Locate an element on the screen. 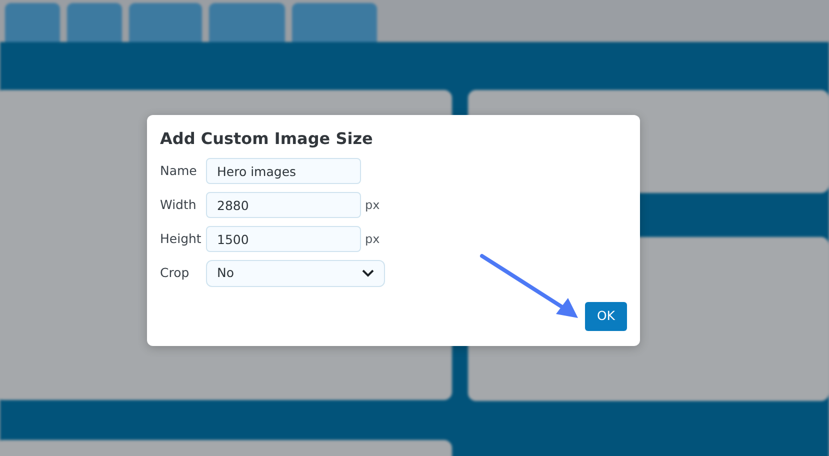  chevron-down-icon is located at coordinates (368, 273).